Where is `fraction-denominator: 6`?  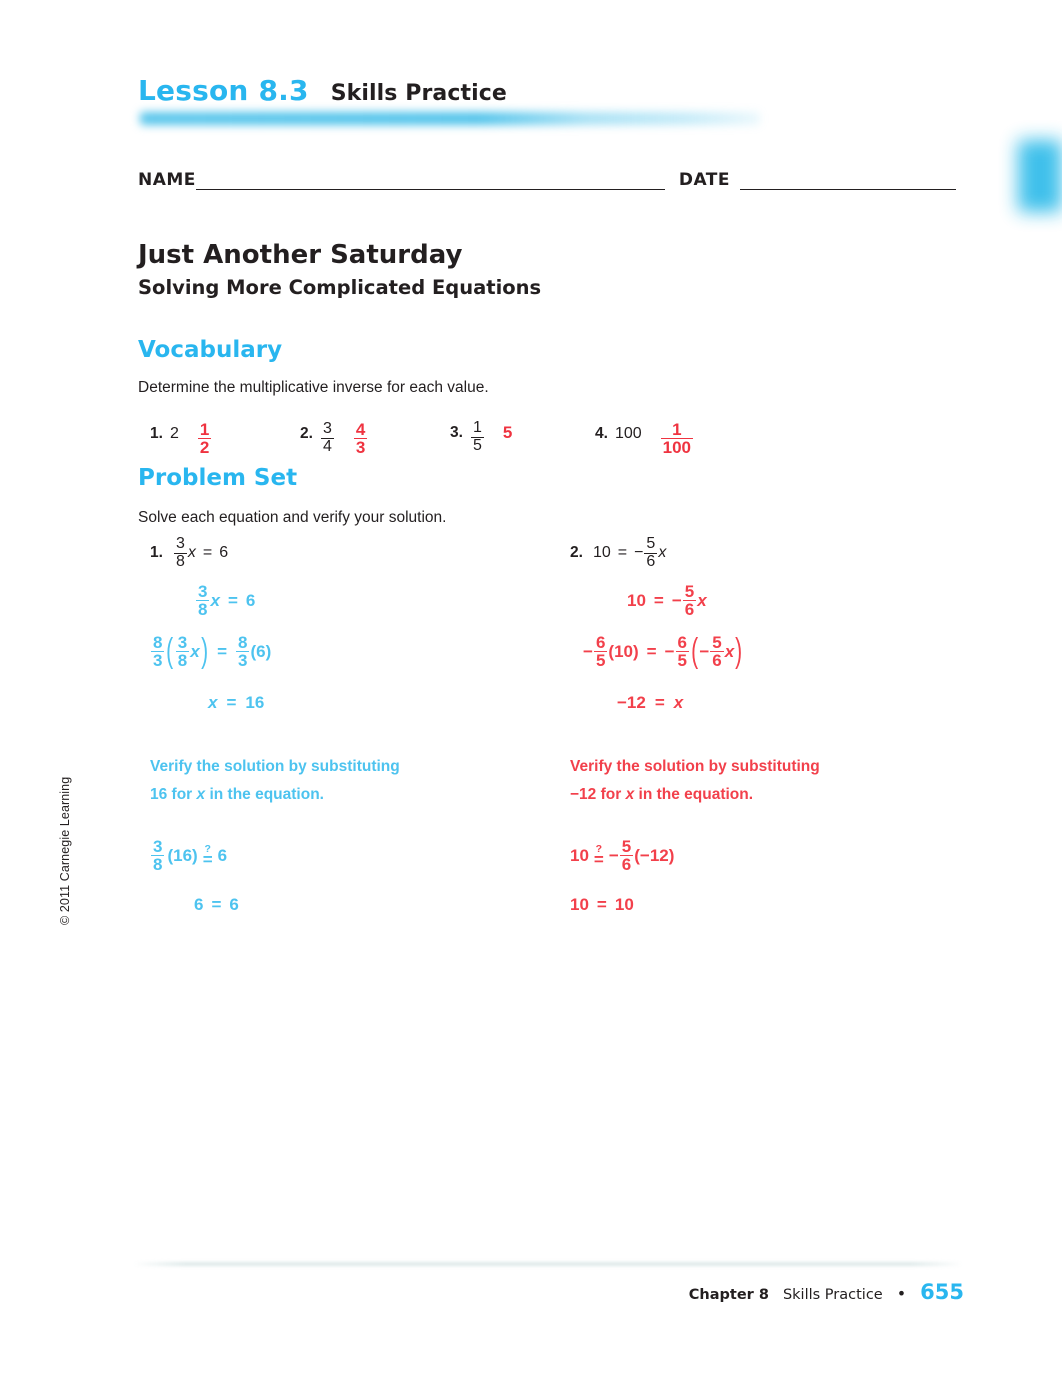 fraction-denominator: 6 is located at coordinates (626, 865).